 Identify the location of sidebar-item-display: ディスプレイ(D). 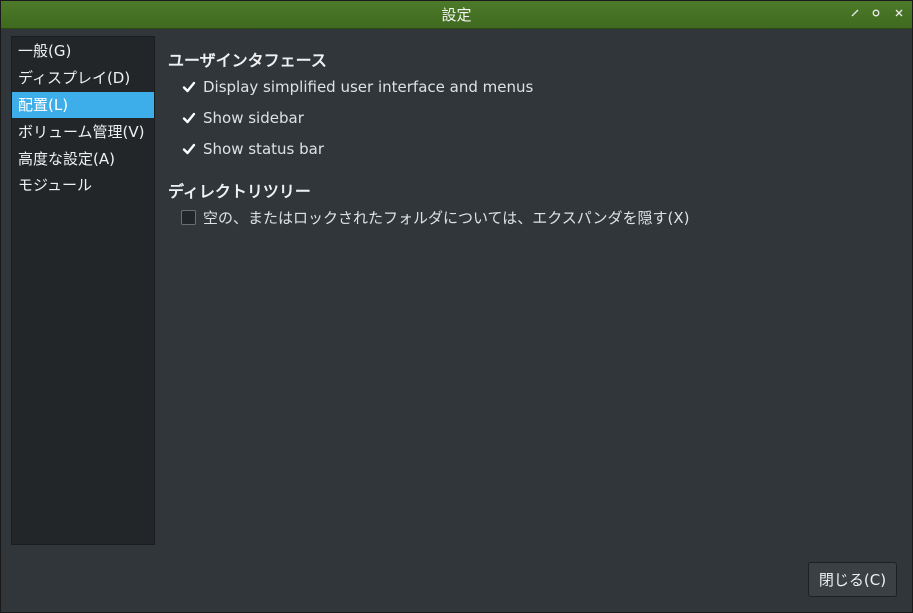
(83, 78).